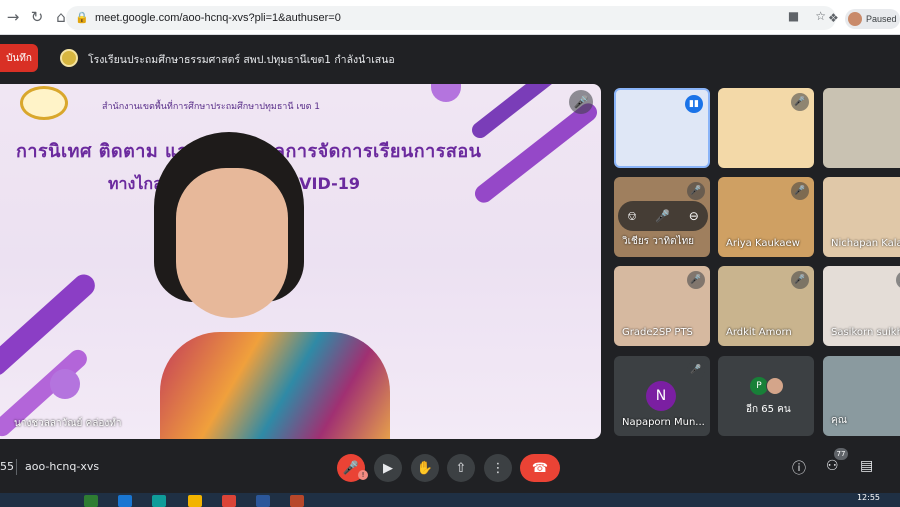 This screenshot has height=507, width=900. I want to click on participant-tile: 🎤 Grade2SP PTS, so click(662, 306).